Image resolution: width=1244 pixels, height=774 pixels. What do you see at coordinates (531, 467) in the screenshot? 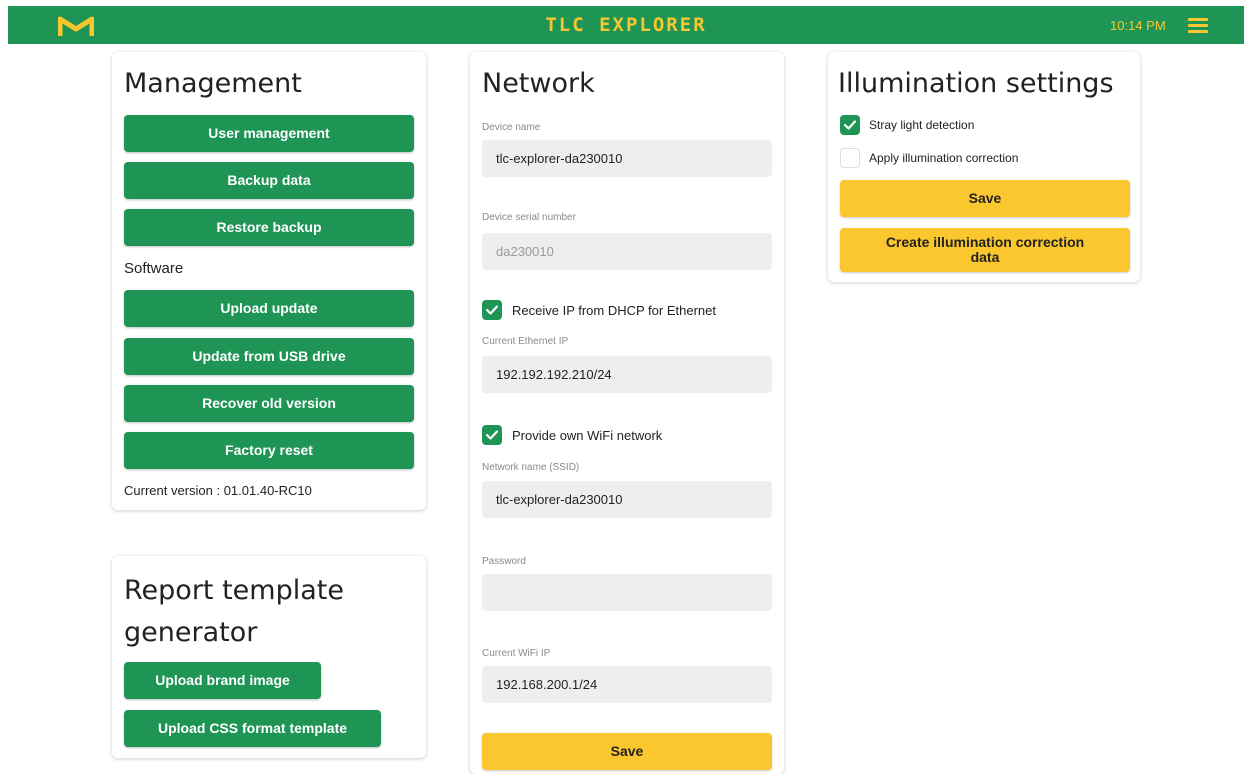
I see `ssid-label: Network name (SSID)` at bounding box center [531, 467].